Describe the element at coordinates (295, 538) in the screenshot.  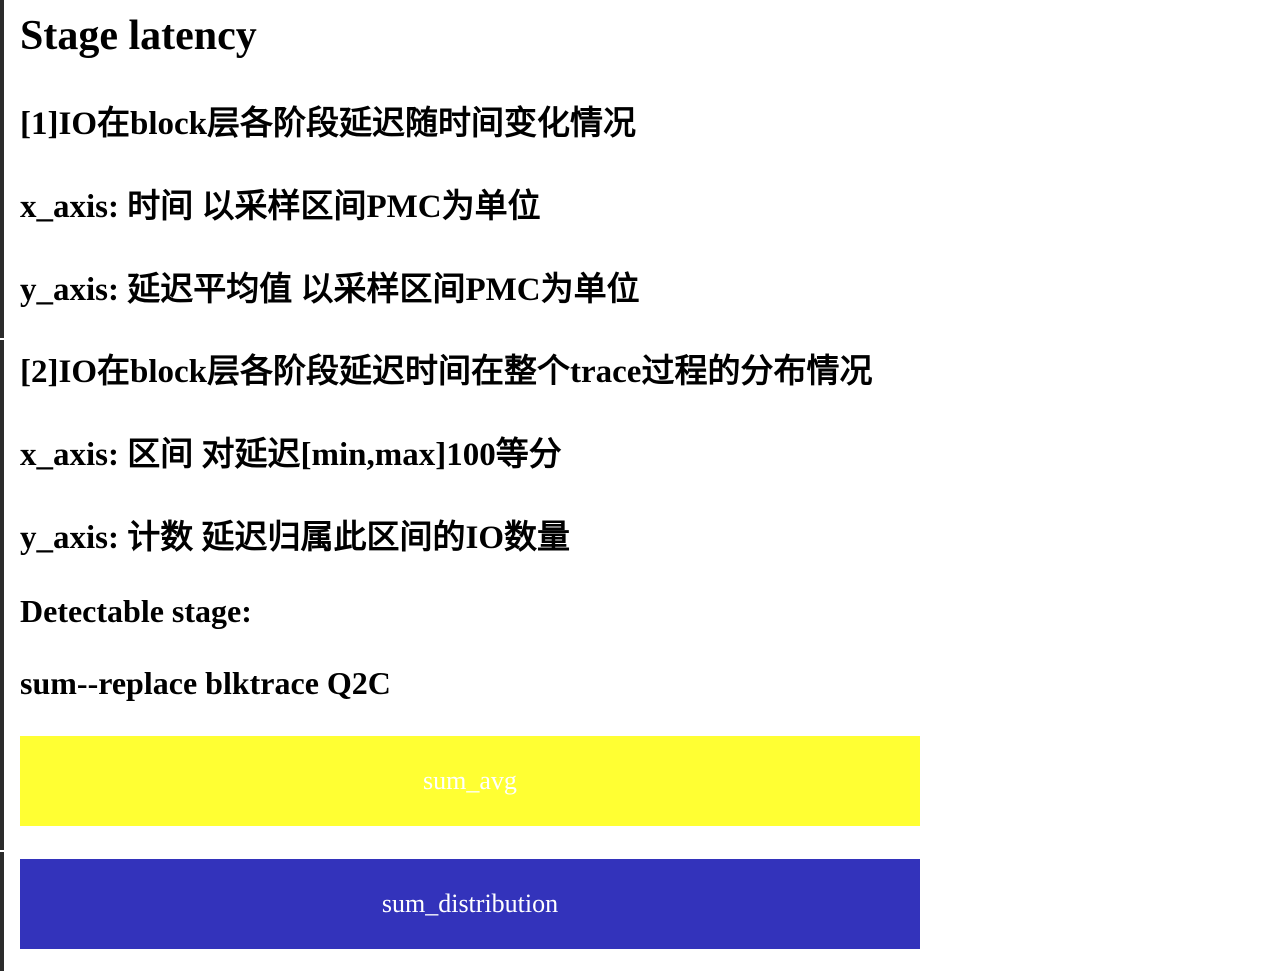
I see `chart2-y-axis-description: y_axis: 计数 延迟归属此区间的IO数量` at that location.